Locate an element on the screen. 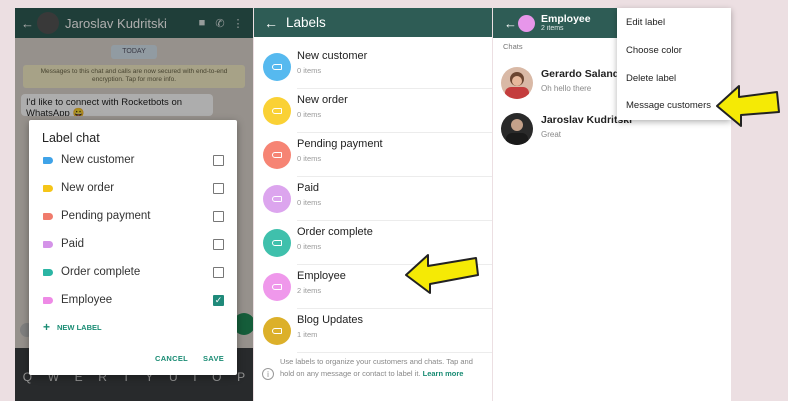 The height and width of the screenshot is (401, 788). plus-icon: + is located at coordinates (47, 327).